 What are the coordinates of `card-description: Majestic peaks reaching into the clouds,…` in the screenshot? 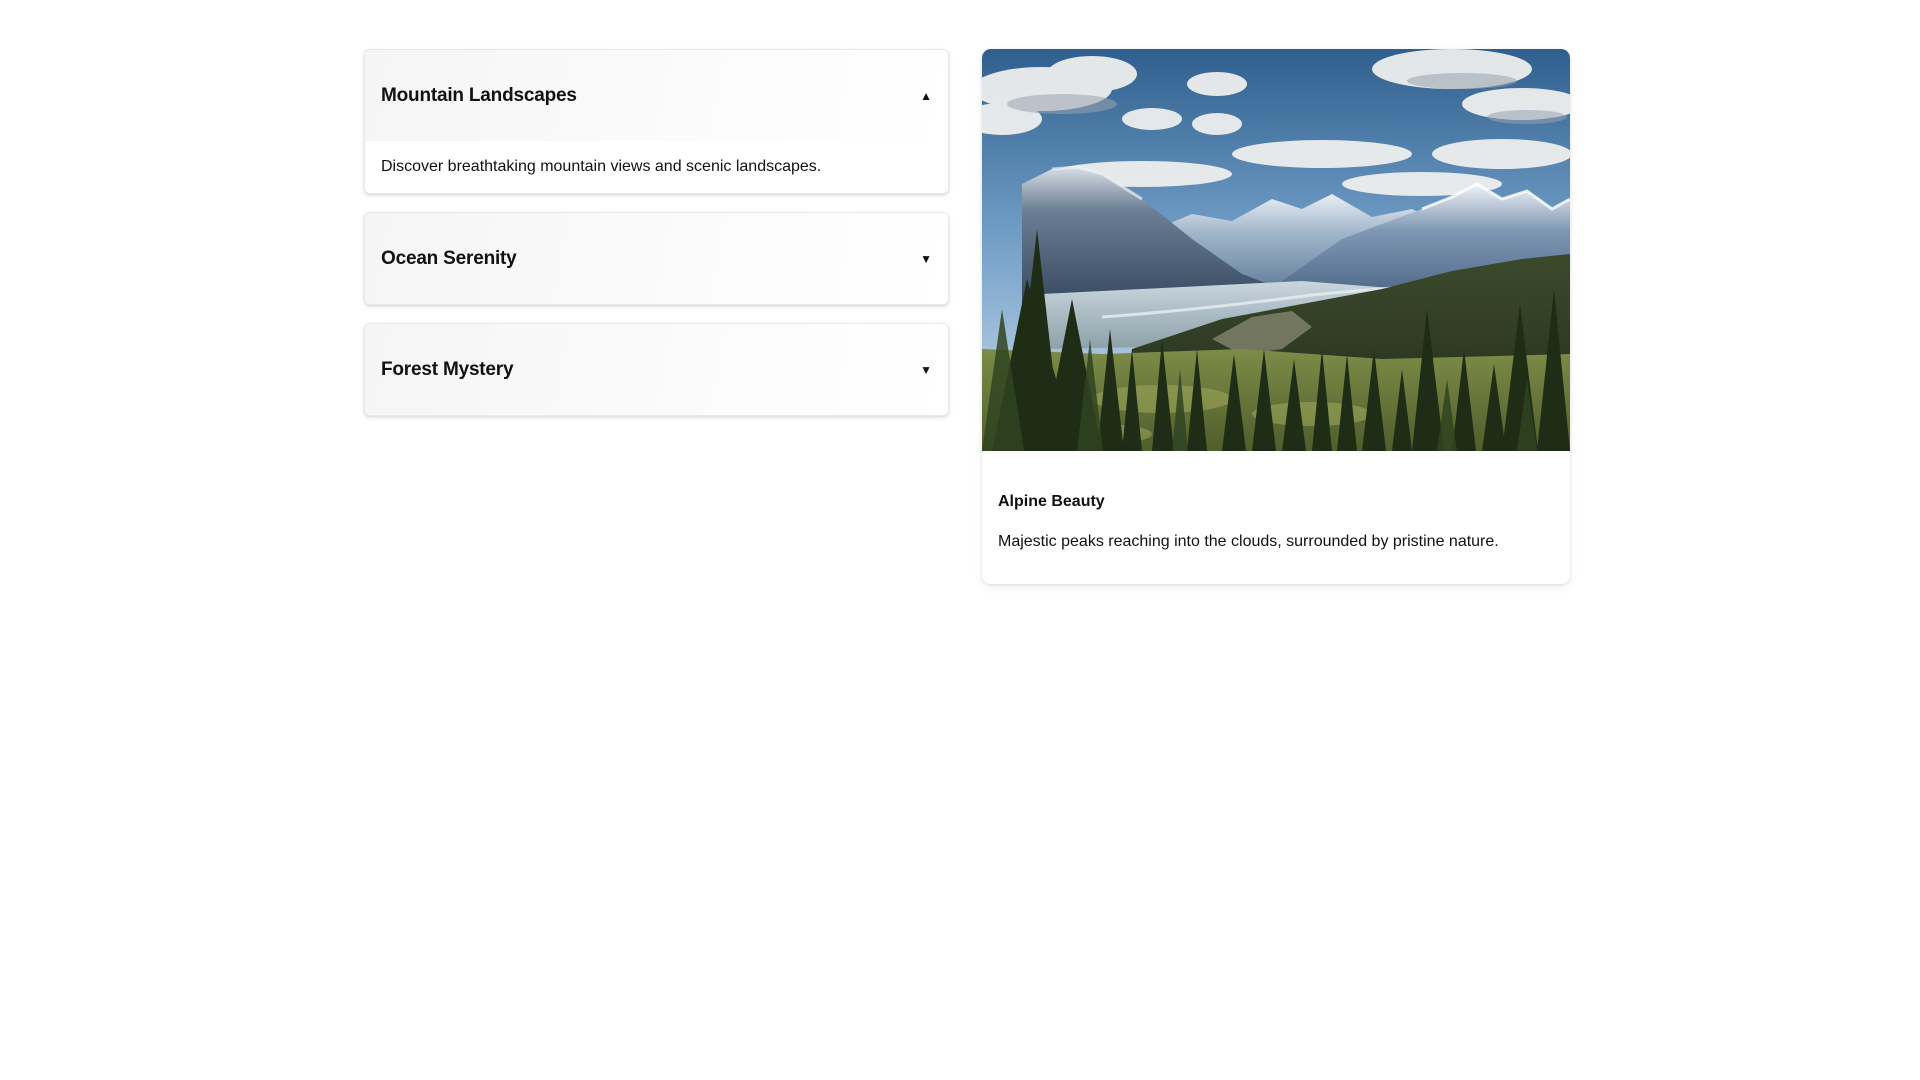 It's located at (1248, 541).